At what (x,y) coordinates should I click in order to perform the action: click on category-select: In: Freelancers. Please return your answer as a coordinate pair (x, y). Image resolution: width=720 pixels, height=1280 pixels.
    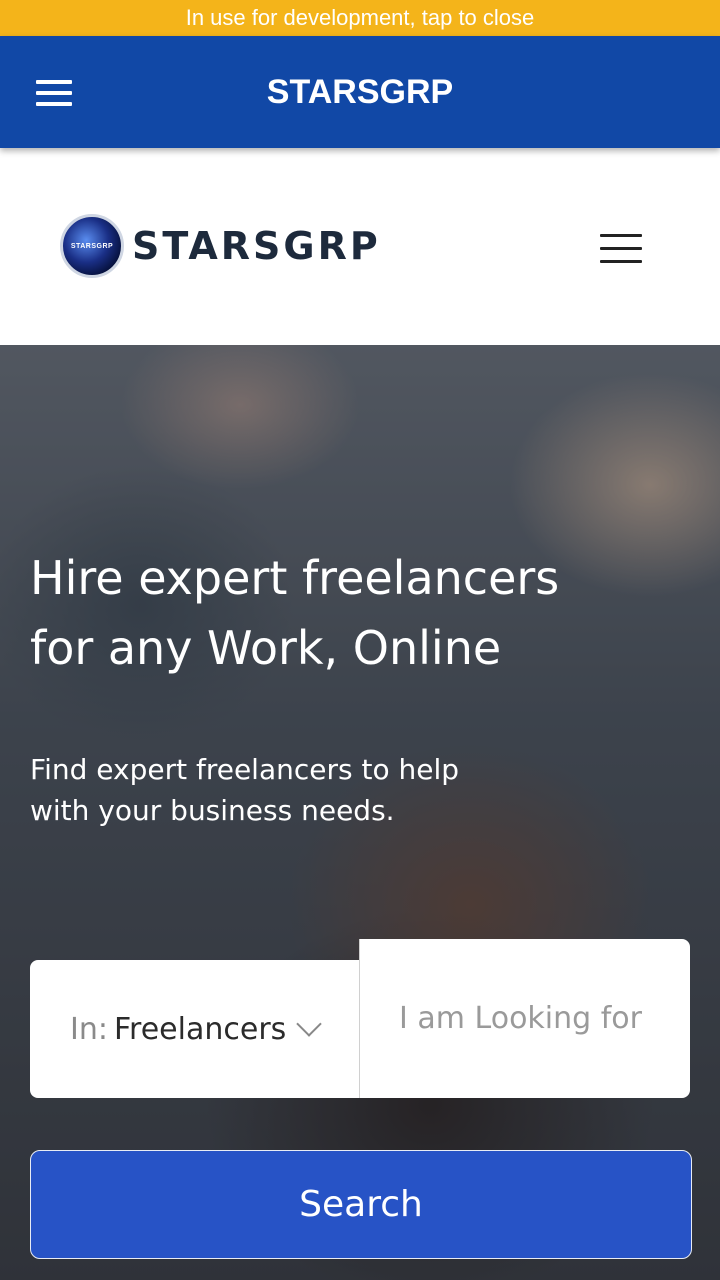
    Looking at the image, I should click on (194, 1029).